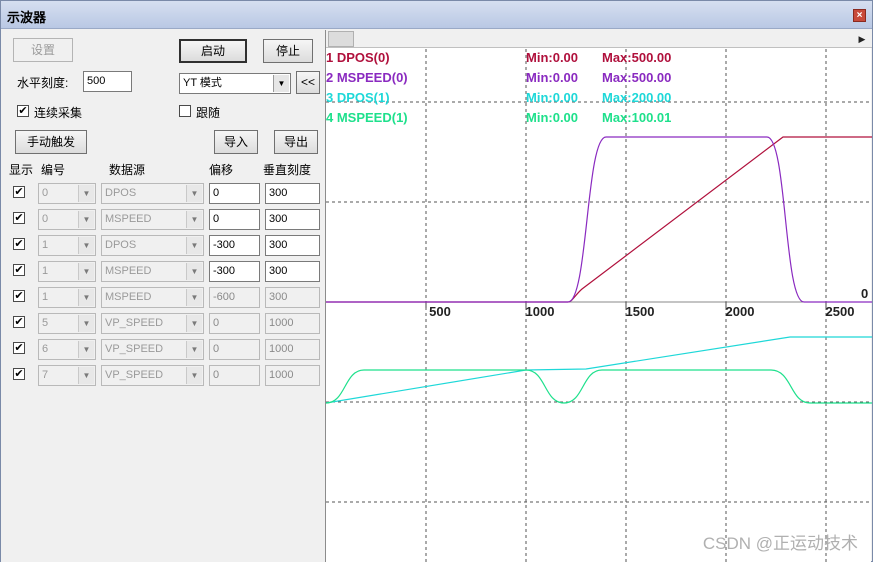 This screenshot has width=873, height=565. Describe the element at coordinates (740, 311) in the screenshot. I see `axis-tick-label: 2000` at that location.